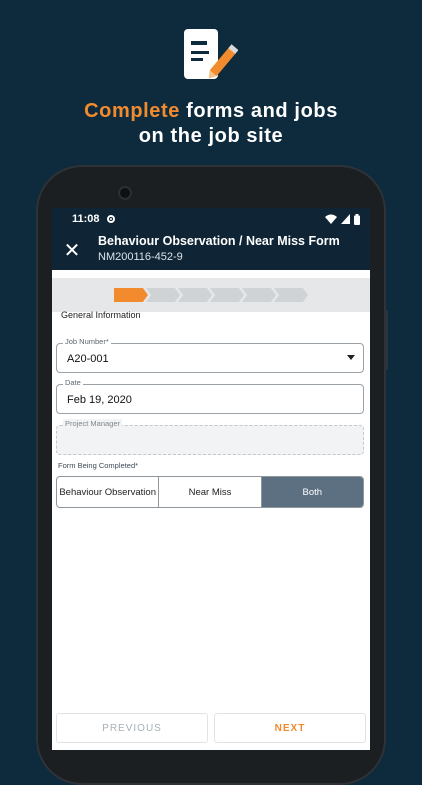 The height and width of the screenshot is (785, 422). Describe the element at coordinates (210, 396) in the screenshot. I see `date-field: Date Feb 19, 2020` at that location.